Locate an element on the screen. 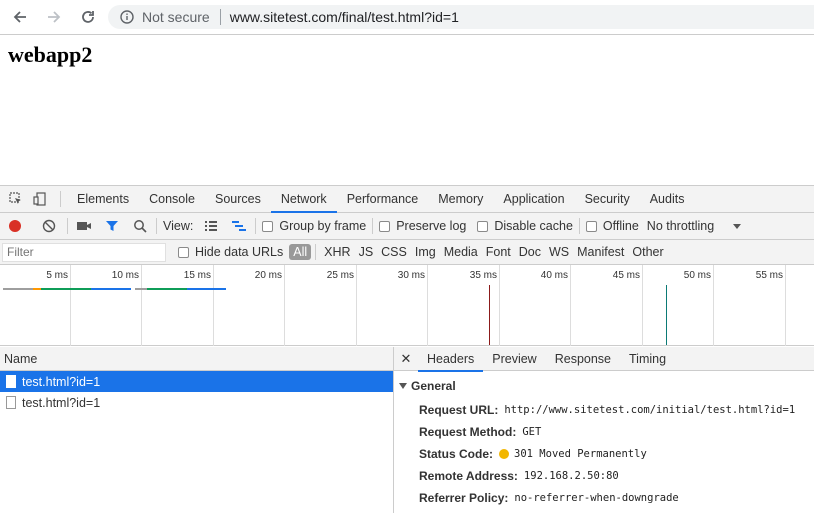 The width and height of the screenshot is (814, 513). header-value: GET is located at coordinates (532, 432).